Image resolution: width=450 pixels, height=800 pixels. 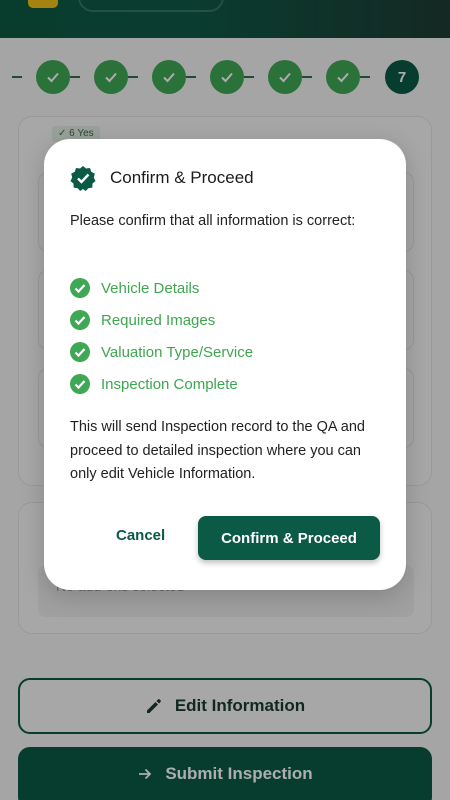 I want to click on checklist-item: Required Images, so click(x=161, y=320).